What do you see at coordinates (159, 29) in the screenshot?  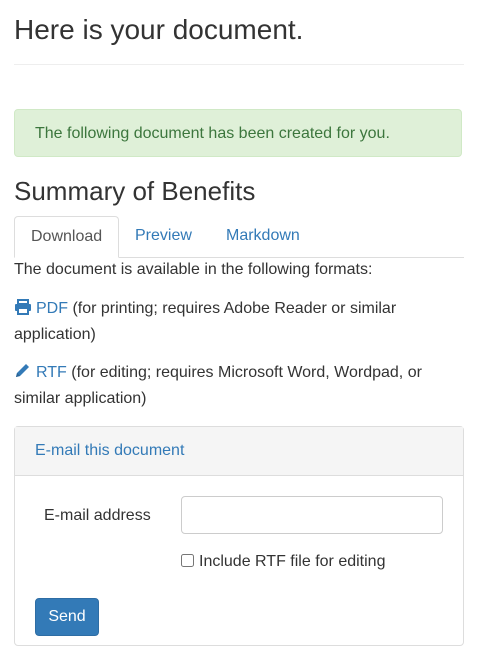 I see `page-title: Here is your document.` at bounding box center [159, 29].